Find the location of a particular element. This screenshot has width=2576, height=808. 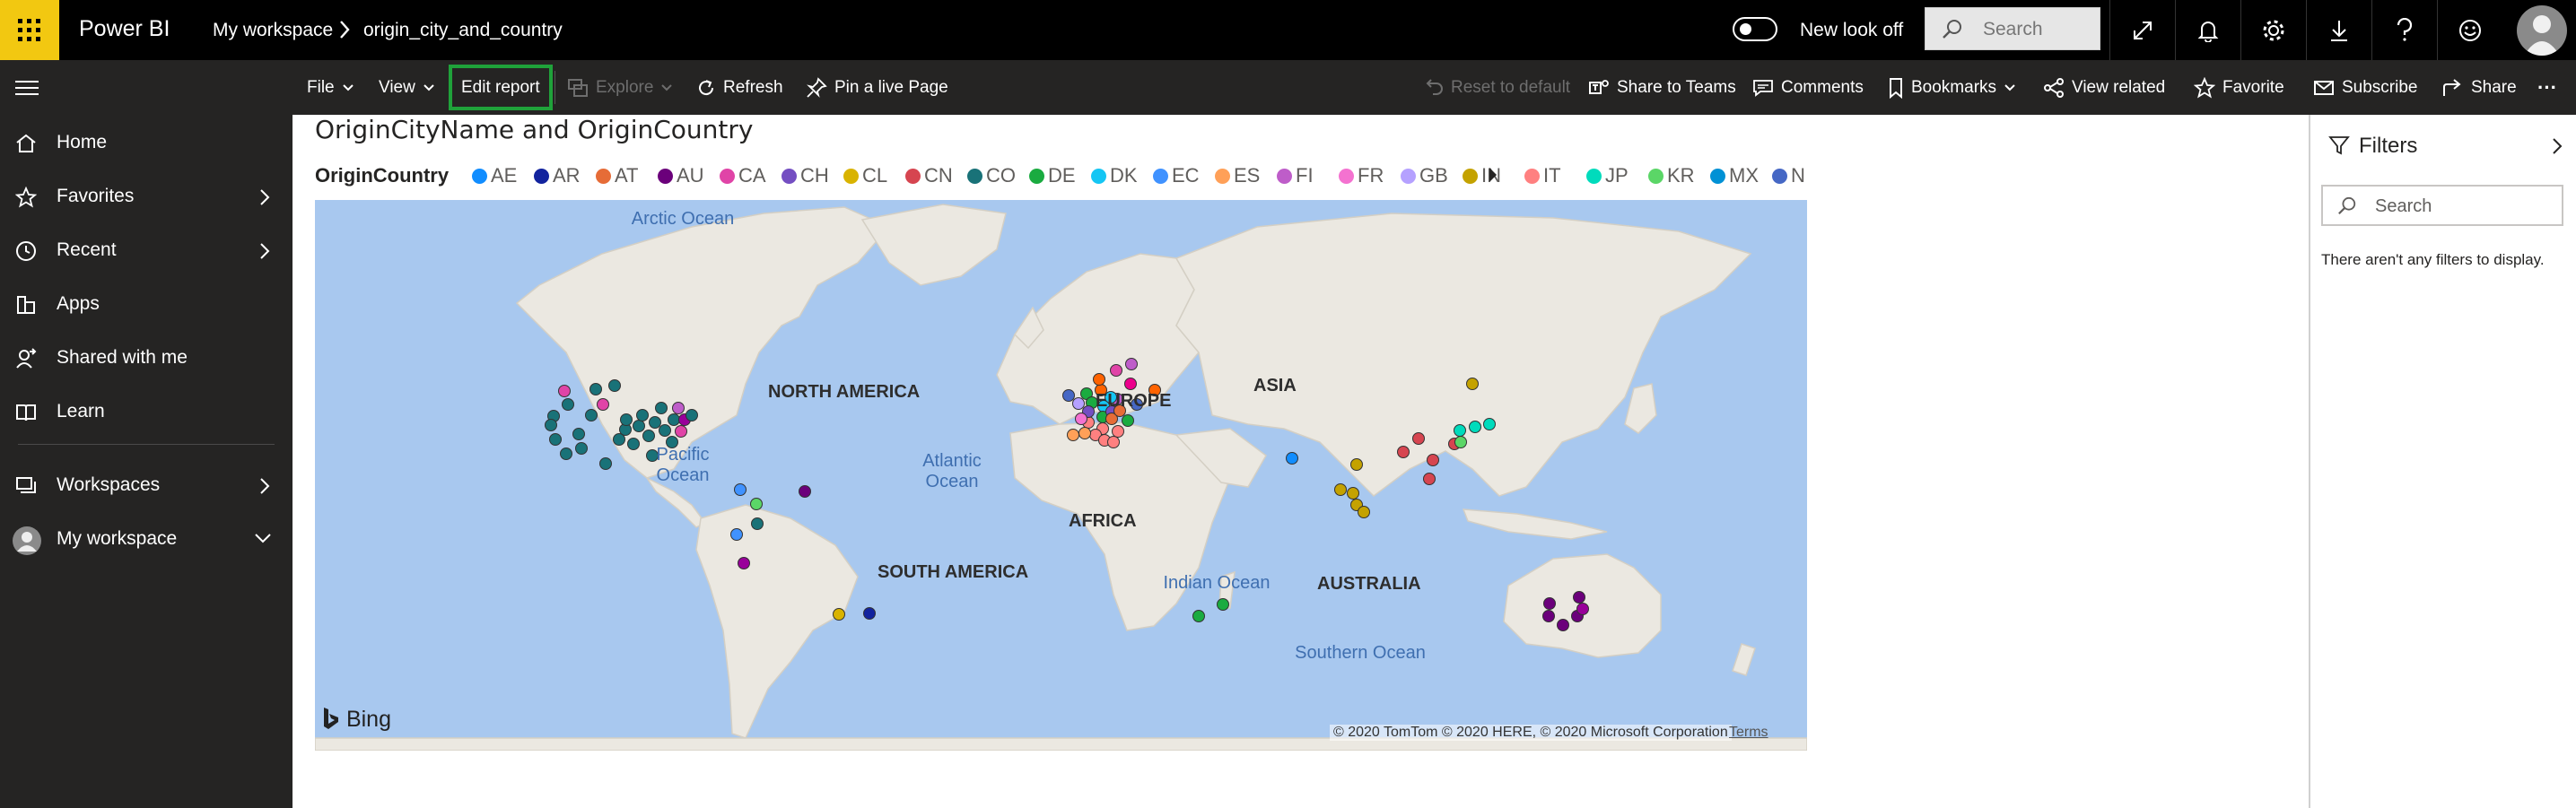

global-search-input: Search is located at coordinates (2012, 28).